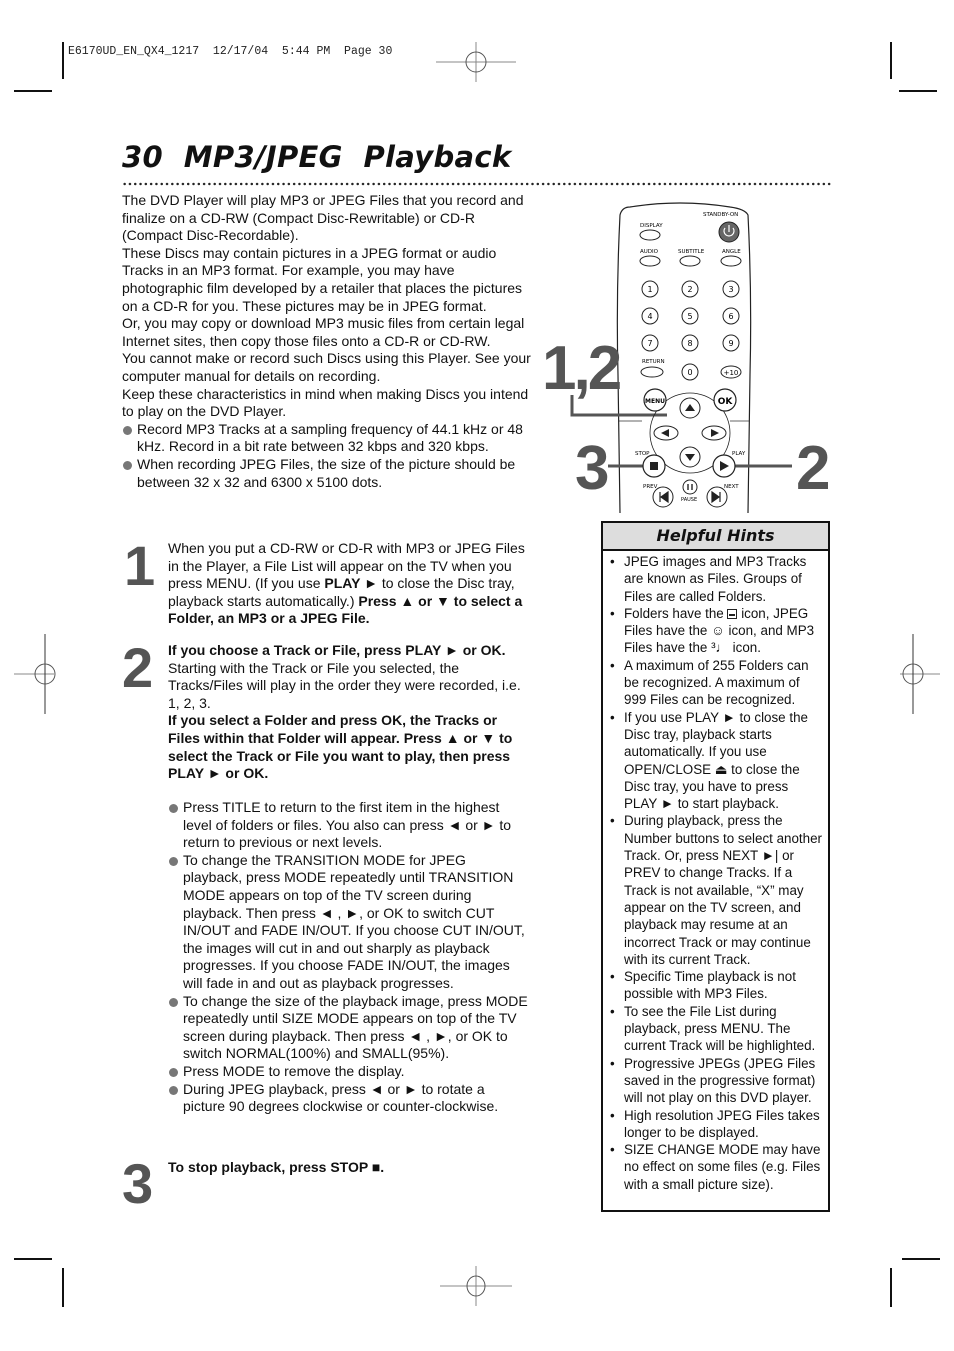  Describe the element at coordinates (720, 648) in the screenshot. I see `mp3-file-icon: ³♩` at that location.